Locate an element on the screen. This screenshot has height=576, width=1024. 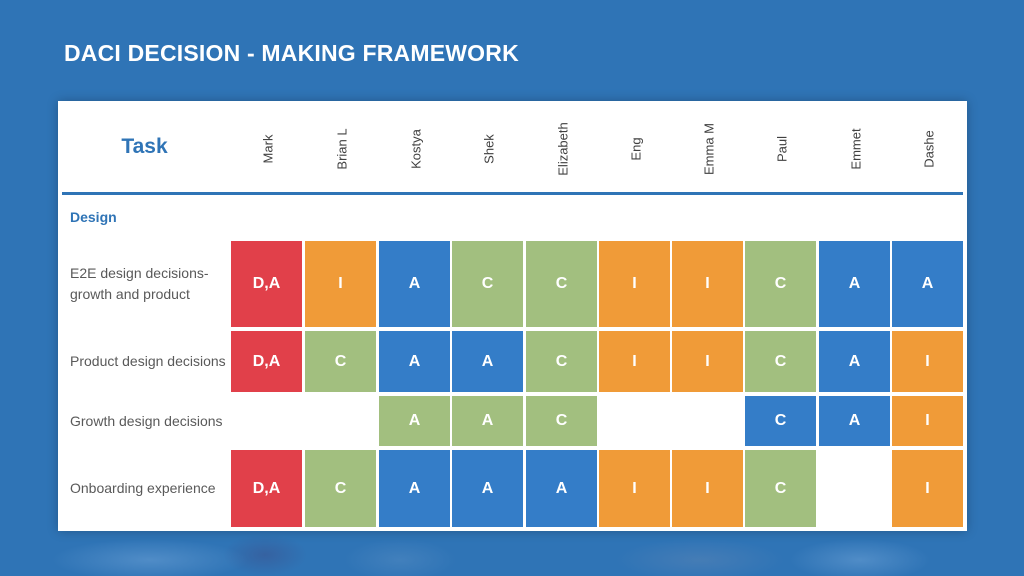
person-column-header: Emma M is located at coordinates (708, 147).